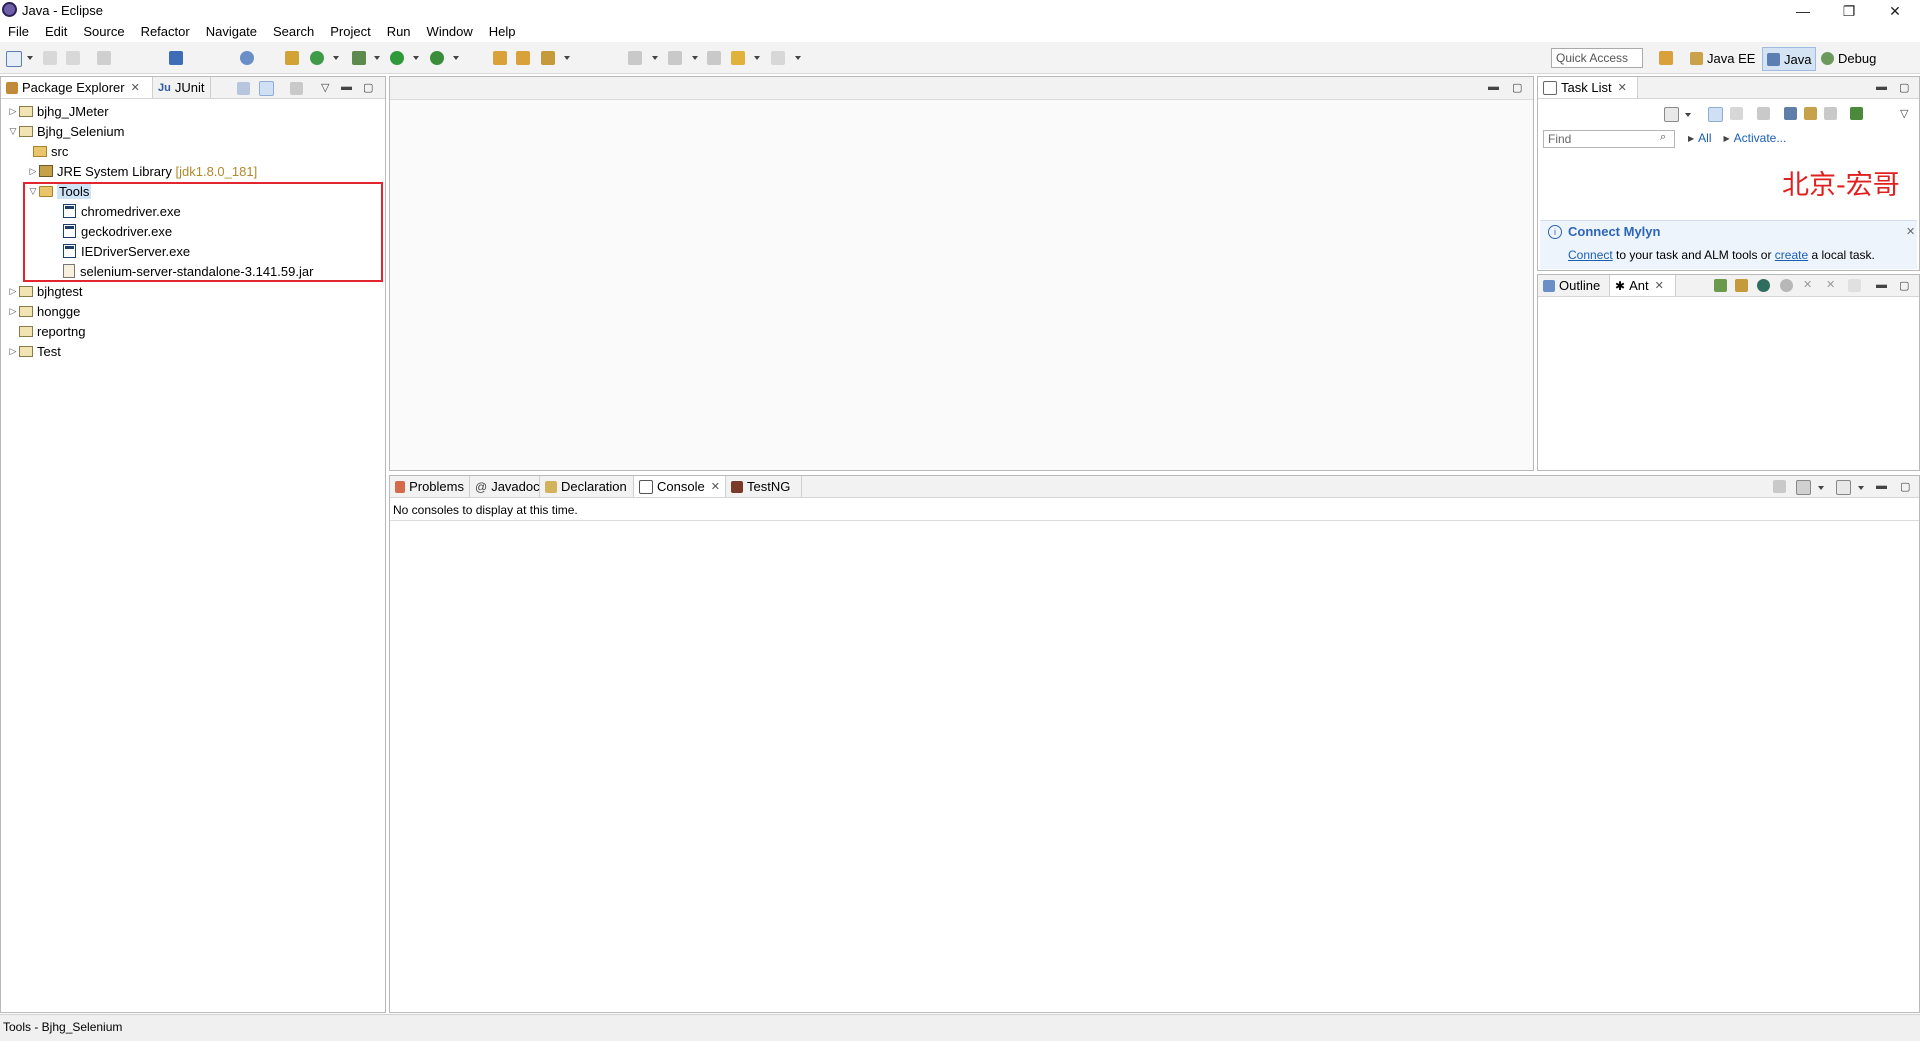 The image size is (1920, 1041). Describe the element at coordinates (1763, 113) in the screenshot. I see `hide-completed-icon` at that location.